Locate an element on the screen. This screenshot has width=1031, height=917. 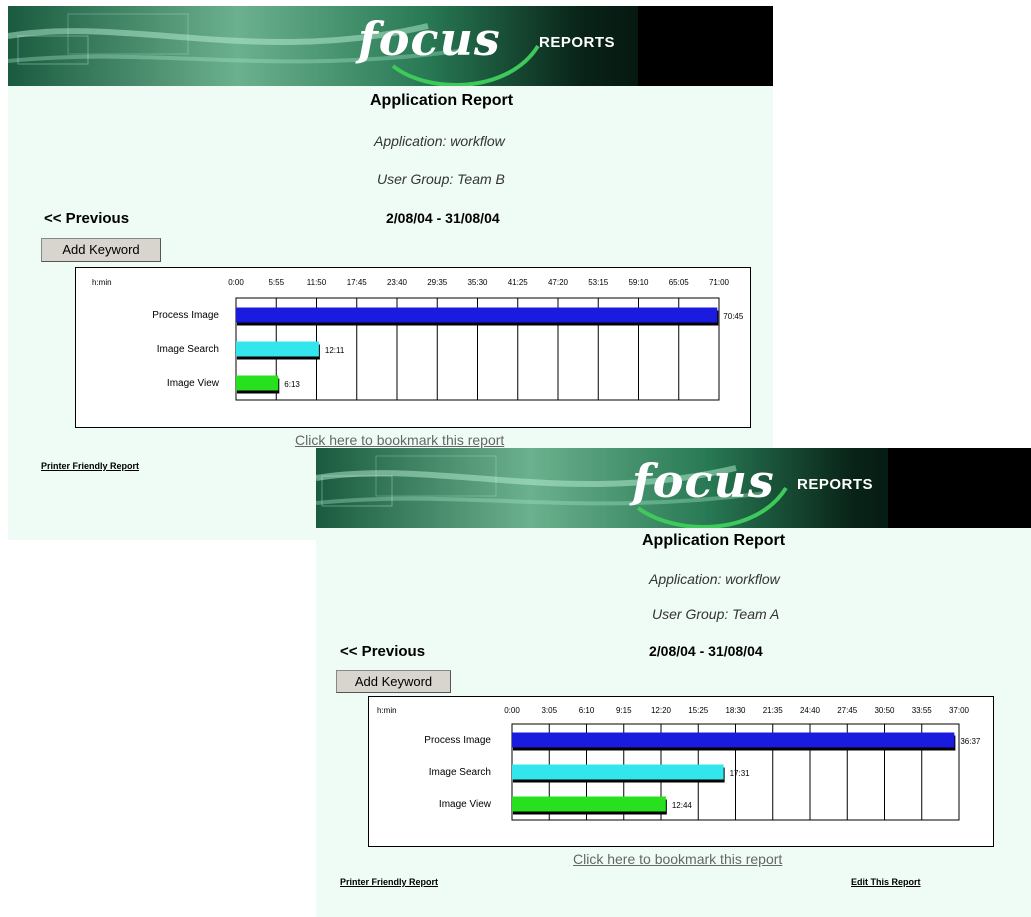
x-tick-label: 29:35 is located at coordinates (437, 282).